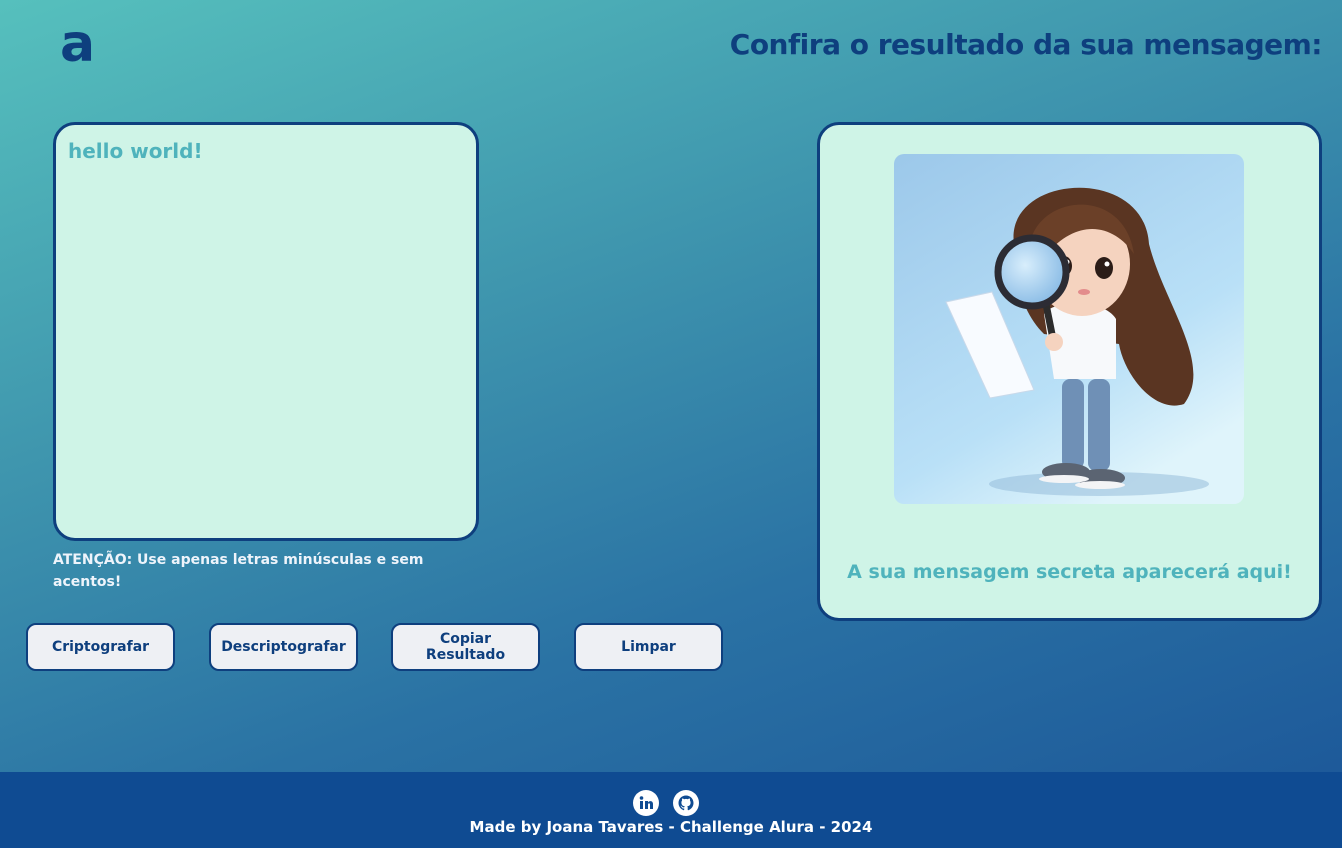 This screenshot has height=848, width=1342. Describe the element at coordinates (1069, 329) in the screenshot. I see `girl-with-magnifying-glass-illustration` at that location.